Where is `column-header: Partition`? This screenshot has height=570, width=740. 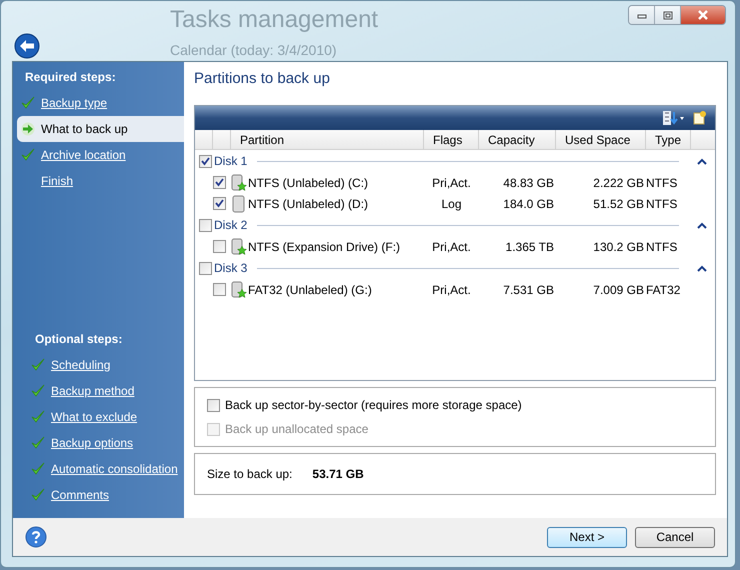 column-header: Partition is located at coordinates (327, 139).